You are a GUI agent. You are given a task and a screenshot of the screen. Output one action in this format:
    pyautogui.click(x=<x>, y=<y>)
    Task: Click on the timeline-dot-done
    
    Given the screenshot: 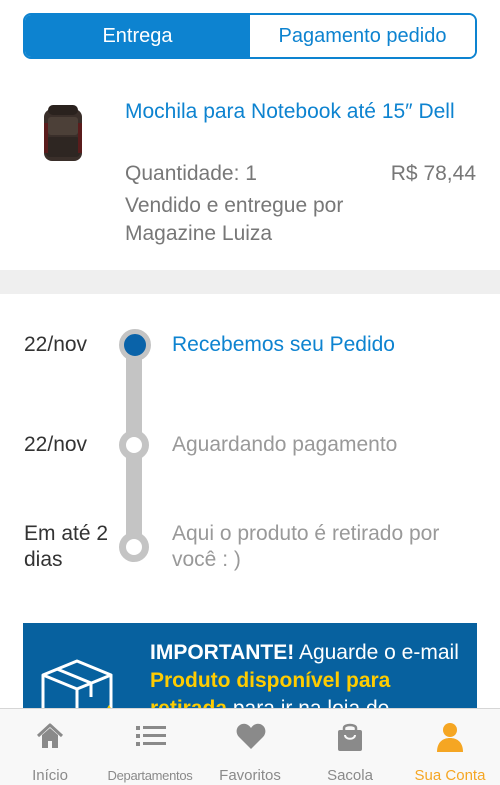 What is the action you would take?
    pyautogui.click(x=135, y=345)
    